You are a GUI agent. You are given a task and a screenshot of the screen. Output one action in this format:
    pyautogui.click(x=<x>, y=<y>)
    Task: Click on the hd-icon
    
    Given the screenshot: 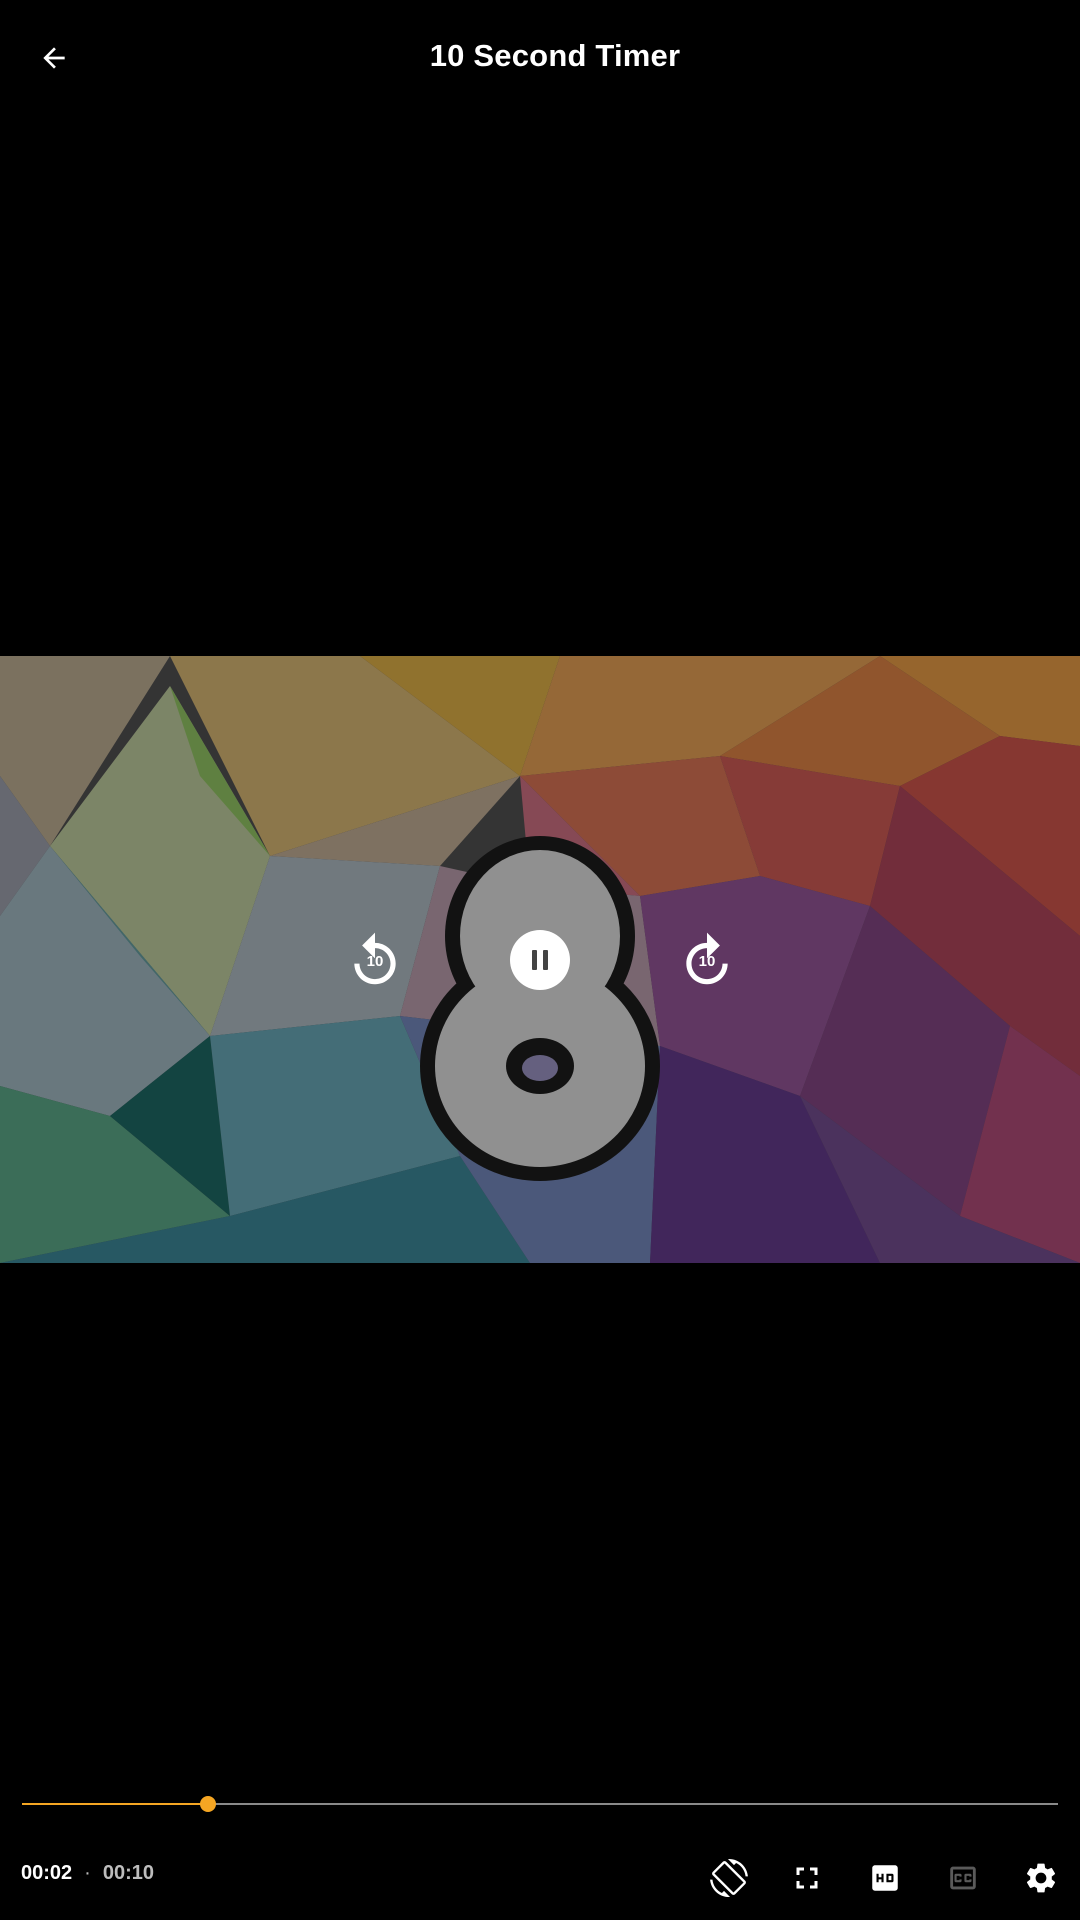 What is the action you would take?
    pyautogui.click(x=885, y=1878)
    